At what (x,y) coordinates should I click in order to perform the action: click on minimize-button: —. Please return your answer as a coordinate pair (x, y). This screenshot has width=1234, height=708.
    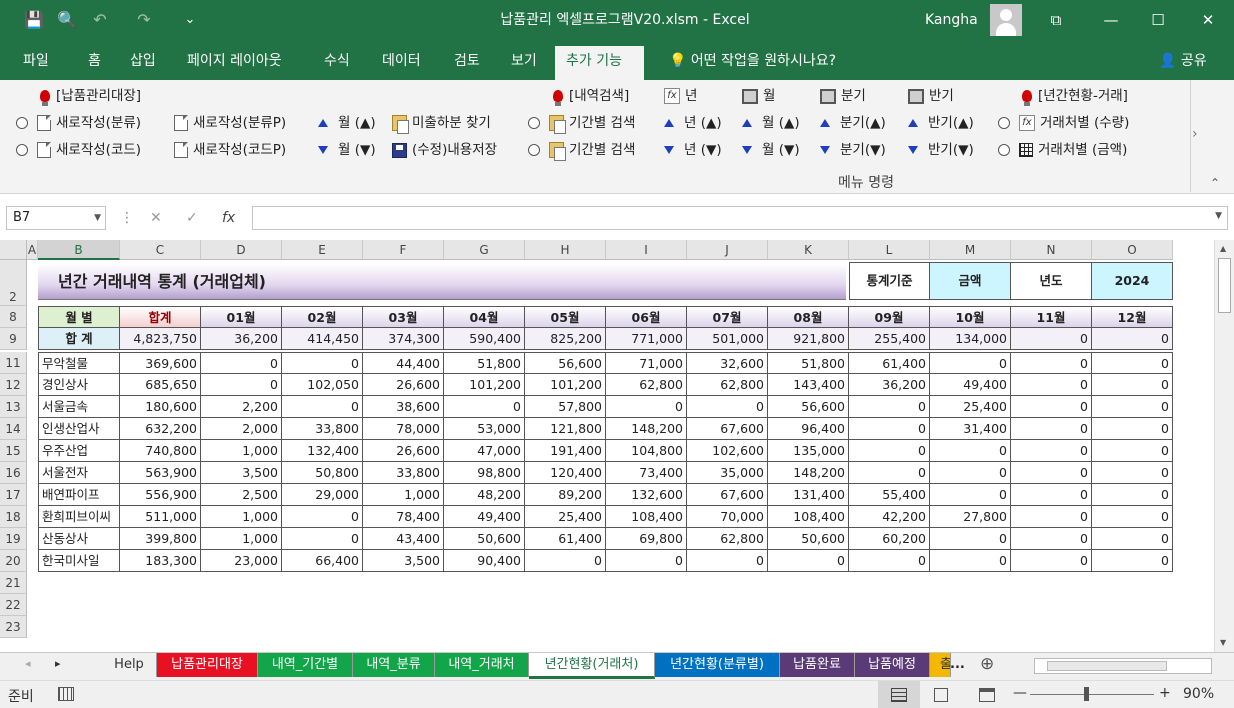
    Looking at the image, I should click on (1111, 20).